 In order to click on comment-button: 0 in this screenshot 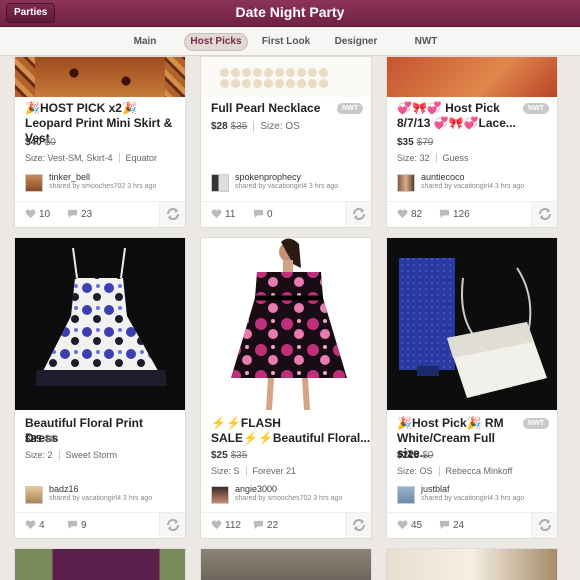, I will do `click(263, 214)`.